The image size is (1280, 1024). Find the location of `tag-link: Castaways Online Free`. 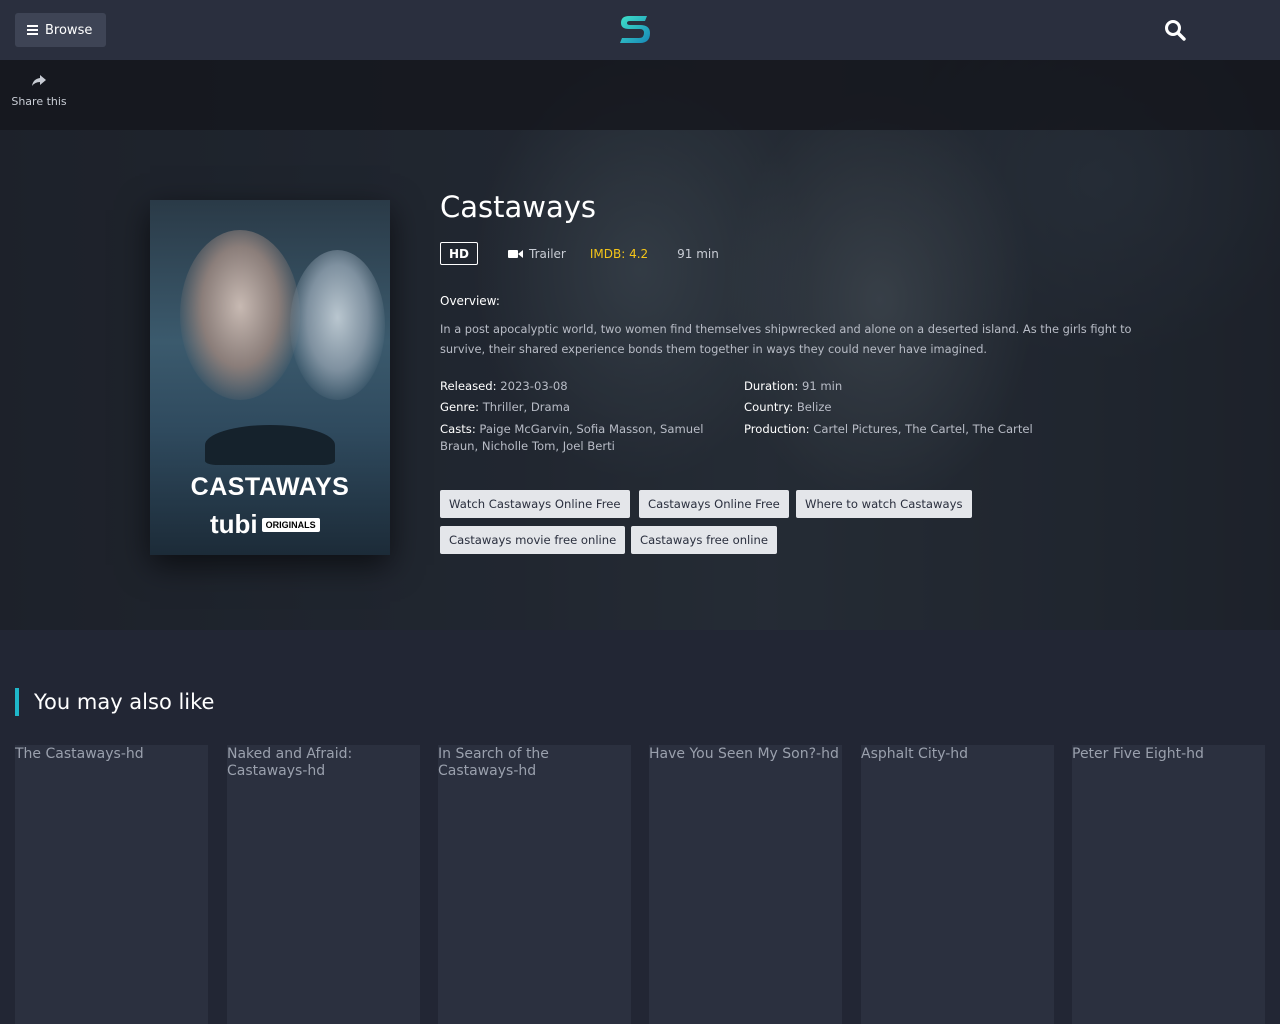

tag-link: Castaways Online Free is located at coordinates (714, 504).